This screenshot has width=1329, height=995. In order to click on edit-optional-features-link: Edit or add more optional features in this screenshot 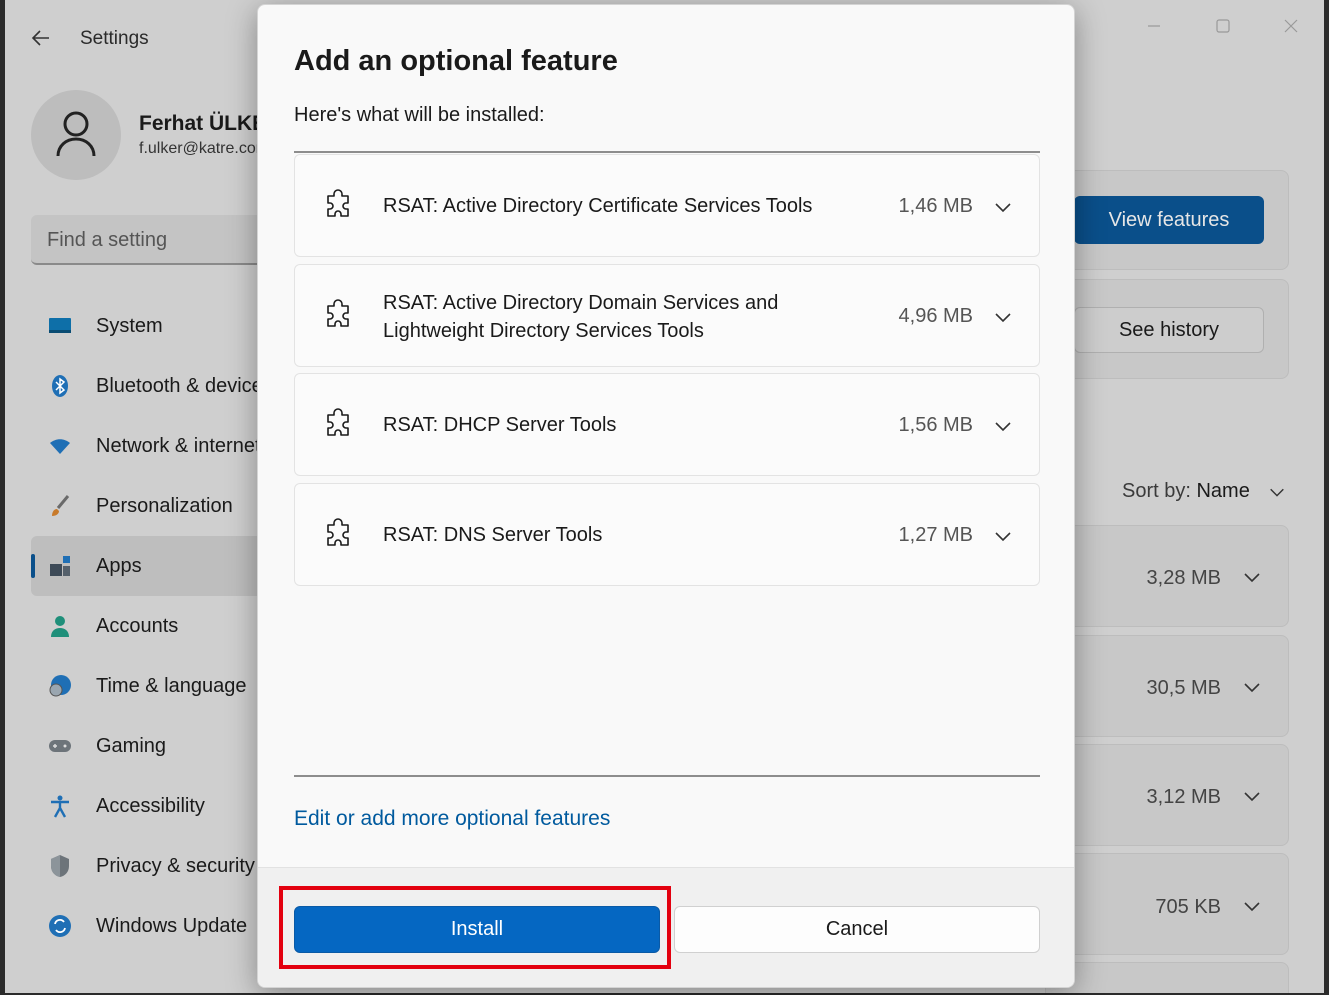, I will do `click(452, 819)`.